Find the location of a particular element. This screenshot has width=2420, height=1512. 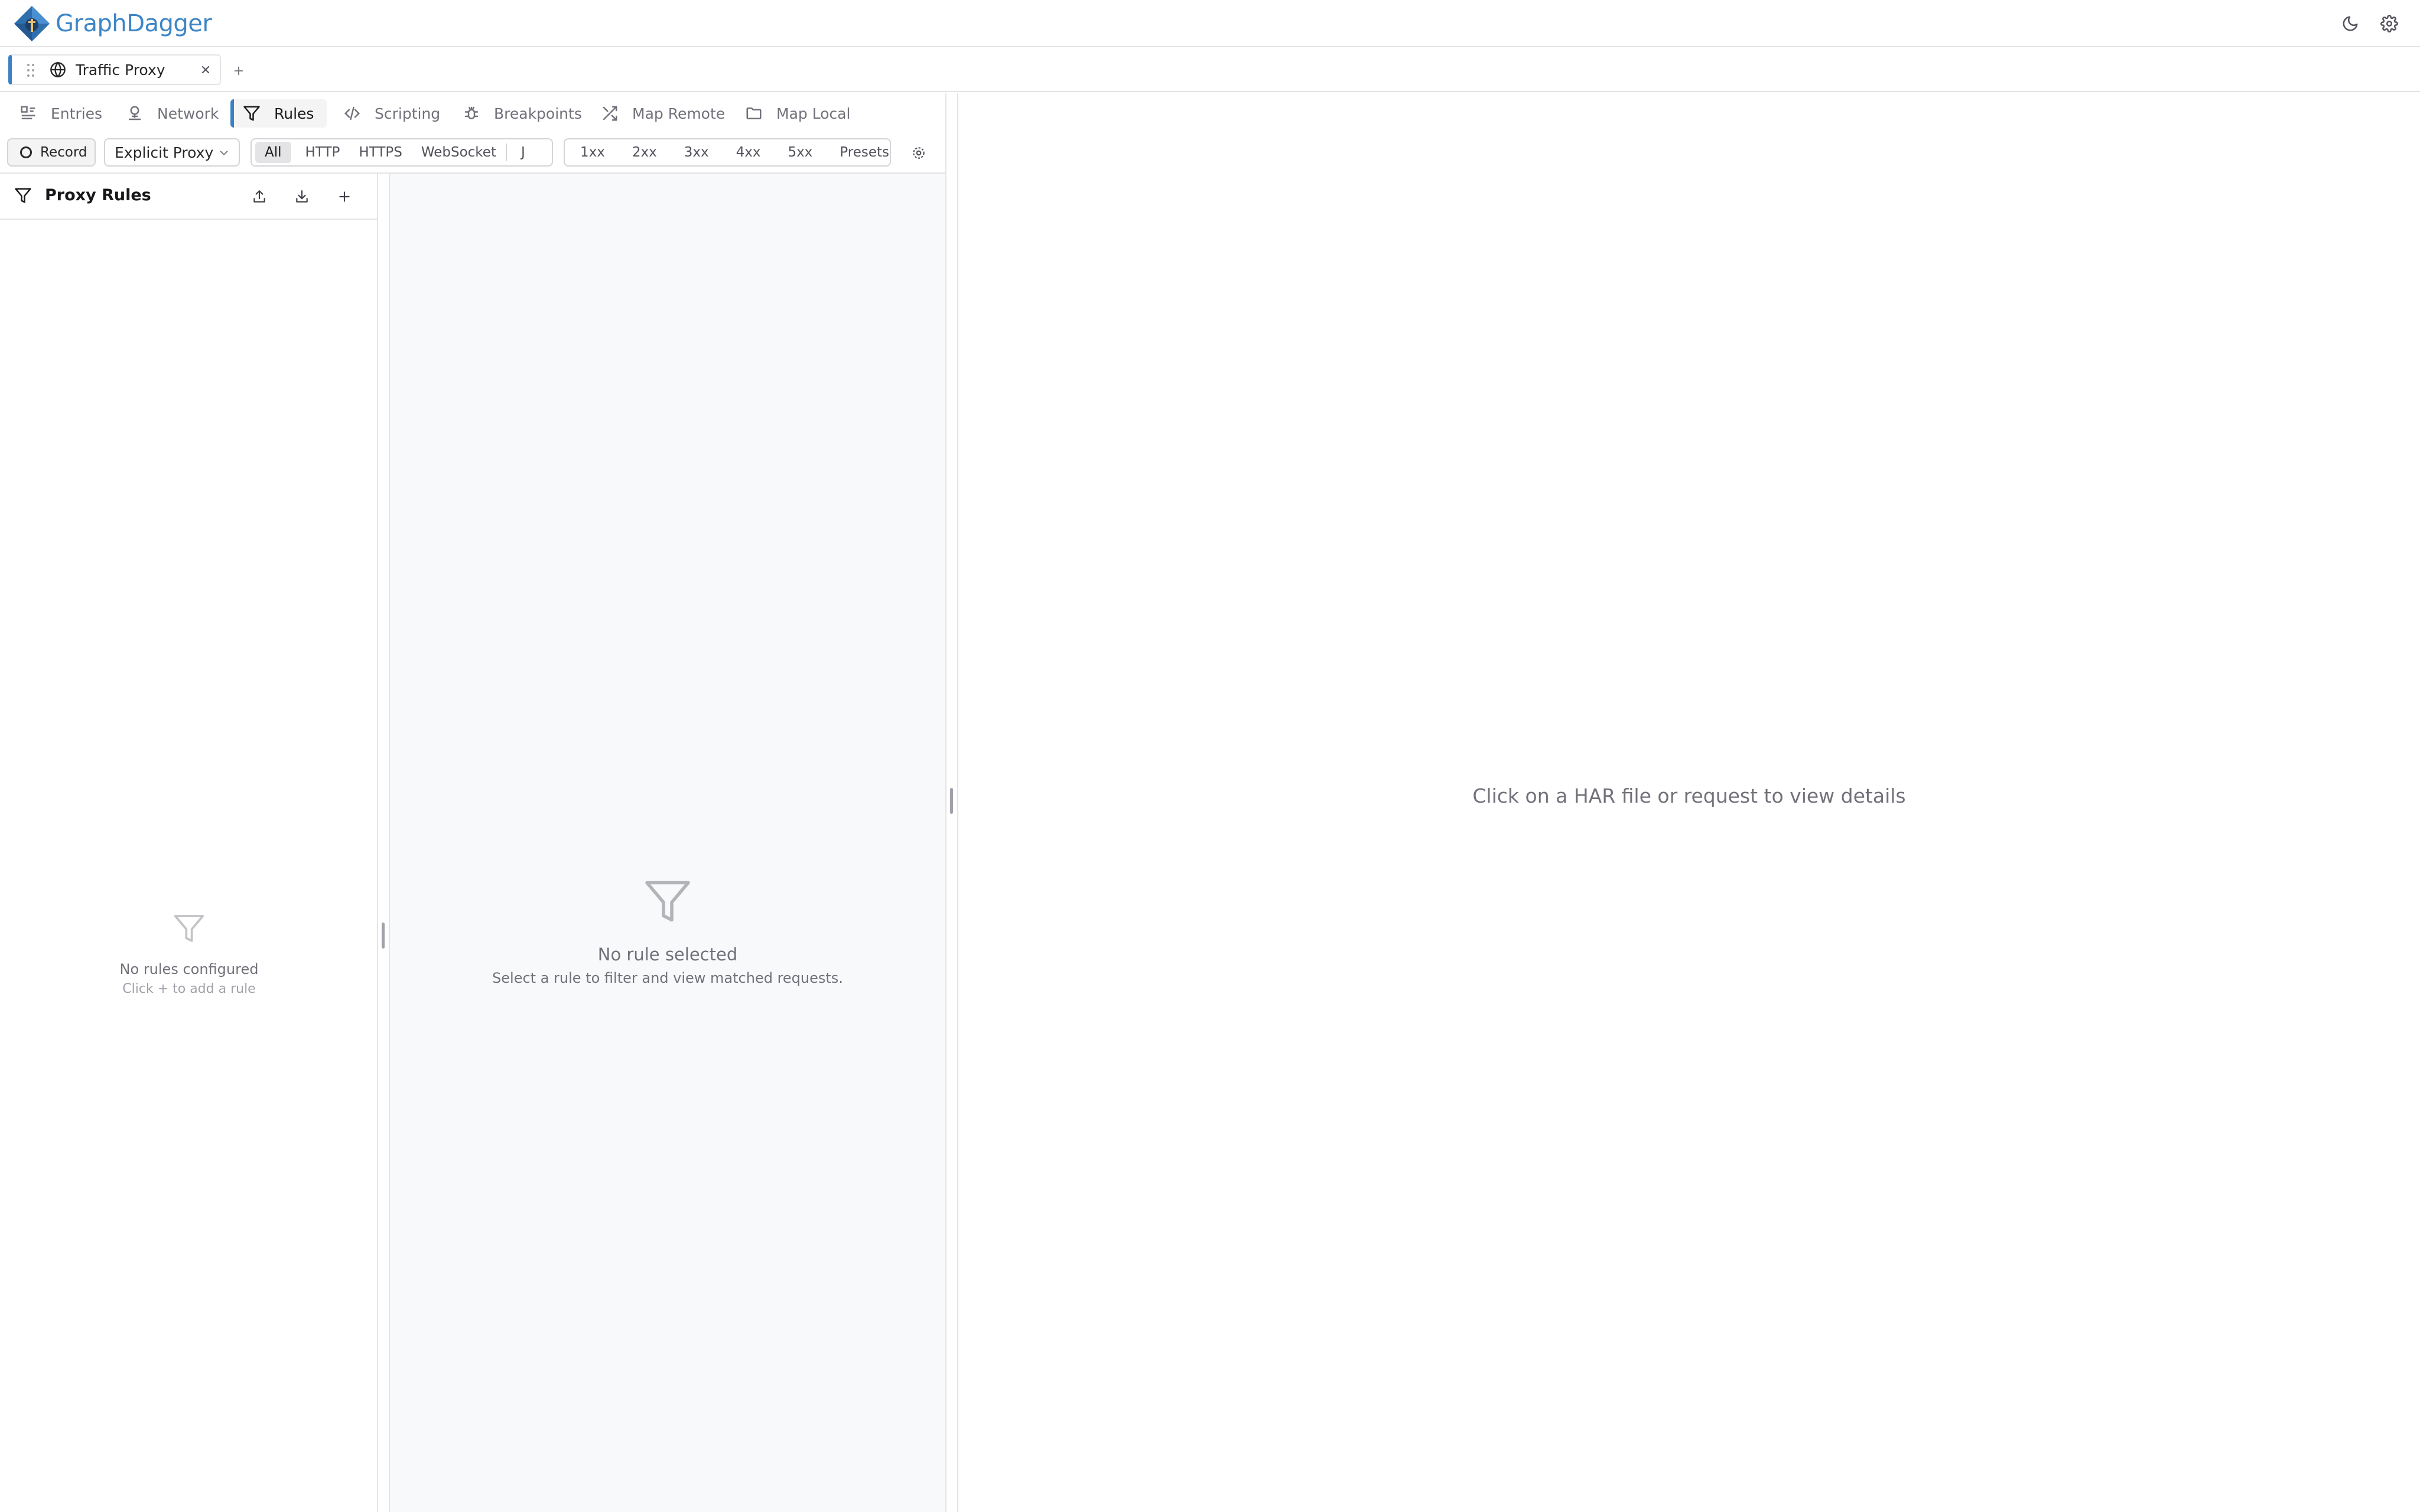

rules-panel-title: Proxy Rules is located at coordinates (98, 195).